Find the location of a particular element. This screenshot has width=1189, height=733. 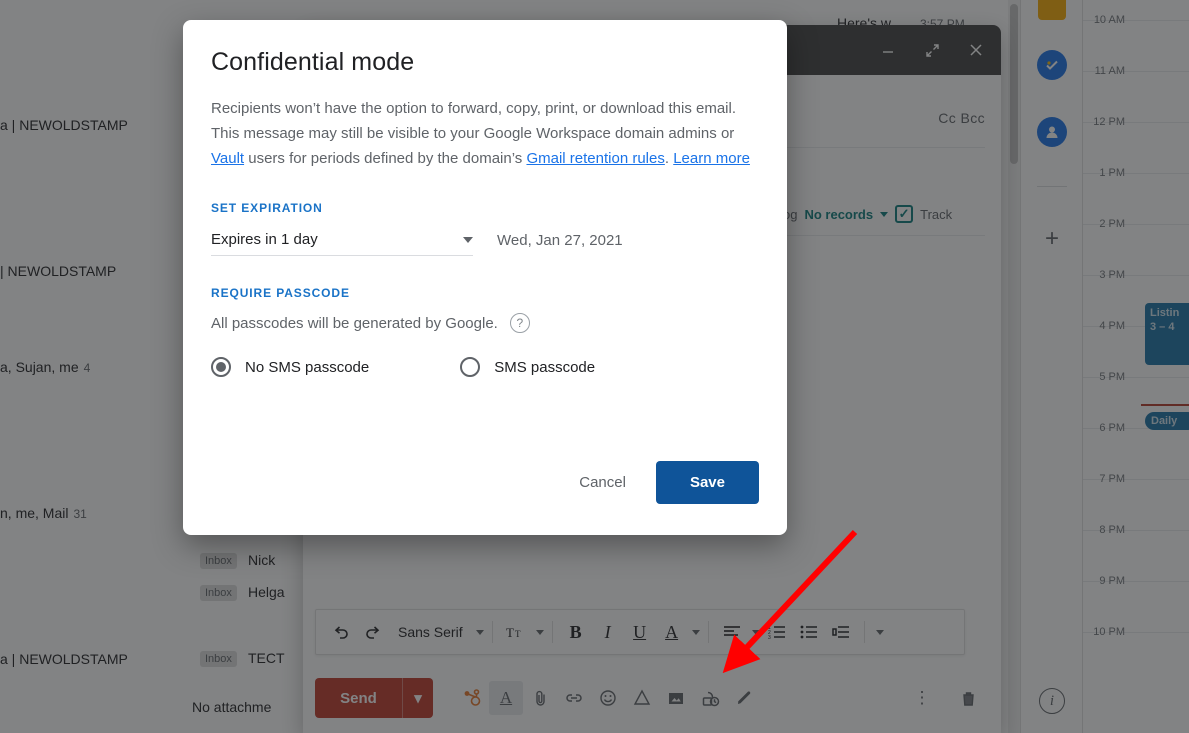

require-passcode-label: REQUIRE PASSCODE is located at coordinates (280, 293).